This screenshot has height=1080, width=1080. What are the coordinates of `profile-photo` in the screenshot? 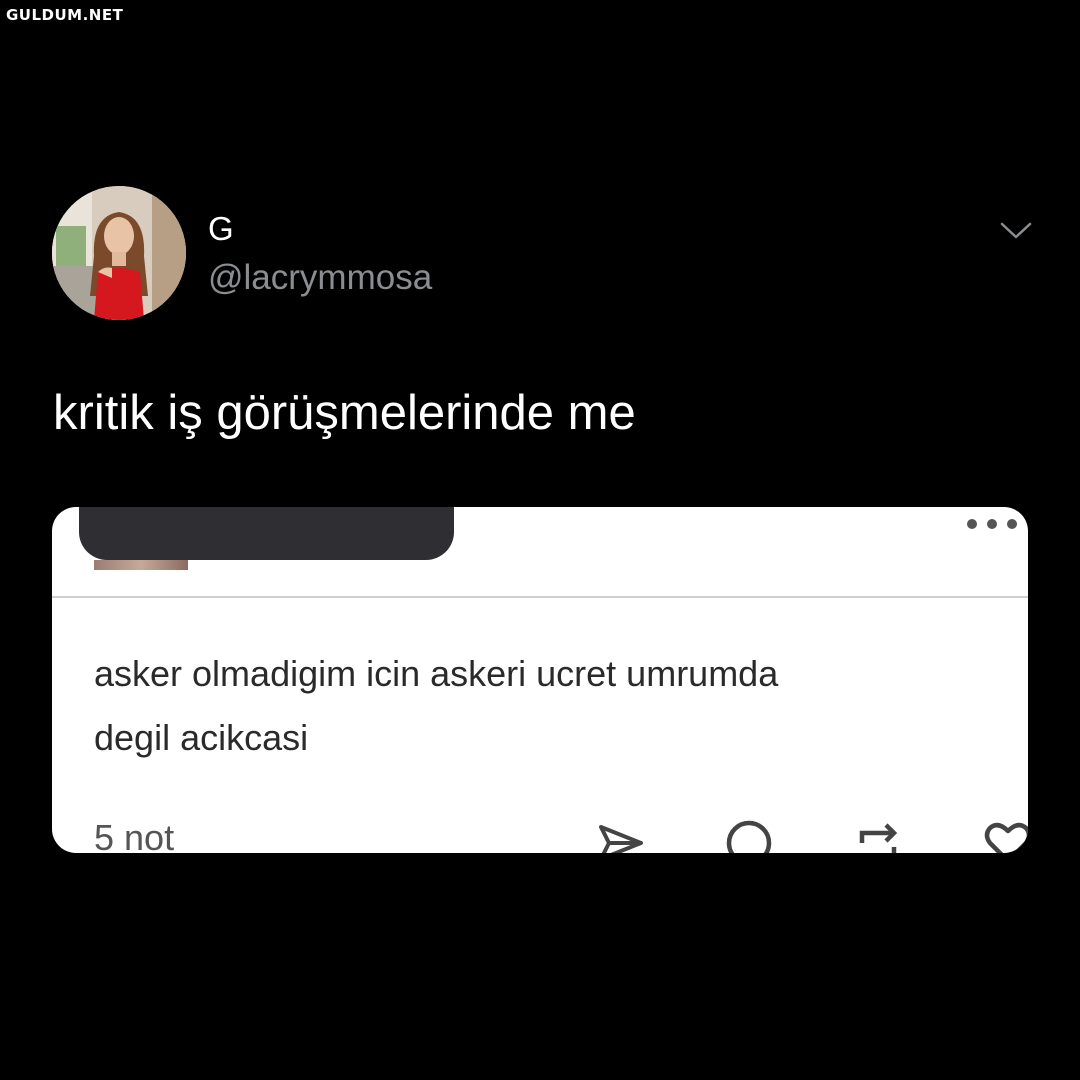 It's located at (119, 253).